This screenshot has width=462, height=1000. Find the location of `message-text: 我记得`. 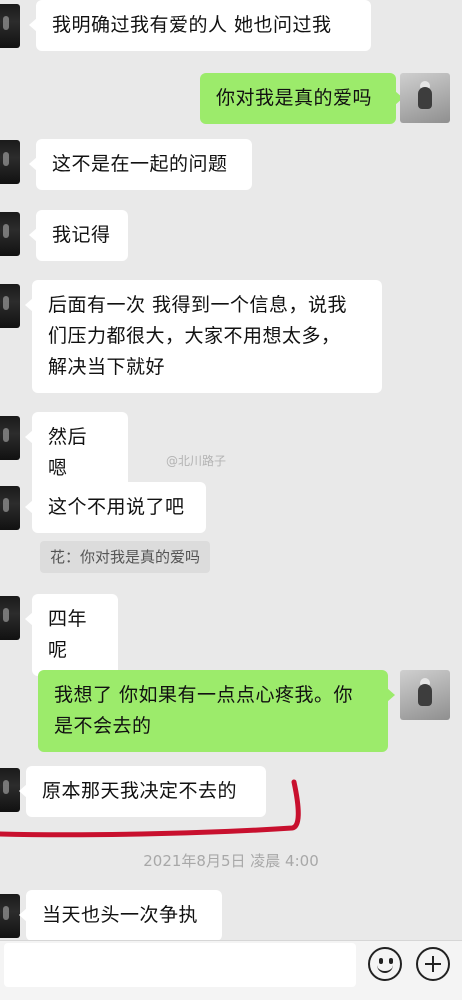

message-text: 我记得 is located at coordinates (81, 235).